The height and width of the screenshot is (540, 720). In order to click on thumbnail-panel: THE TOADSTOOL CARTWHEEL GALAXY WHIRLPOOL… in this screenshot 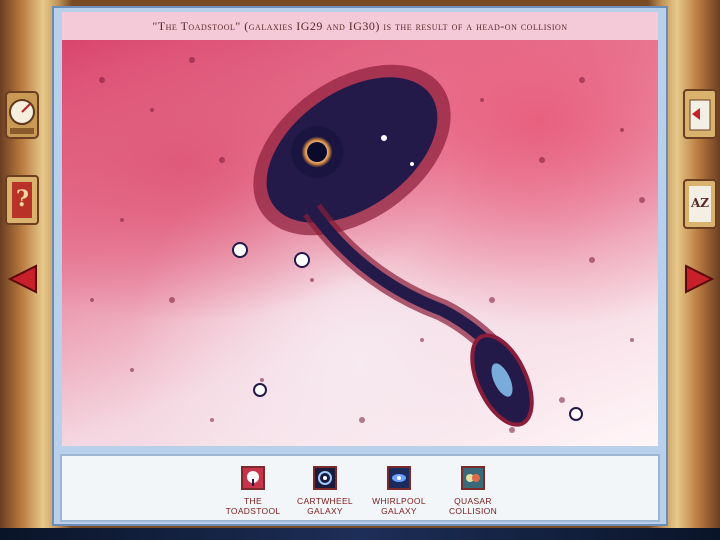, I will do `click(360, 488)`.